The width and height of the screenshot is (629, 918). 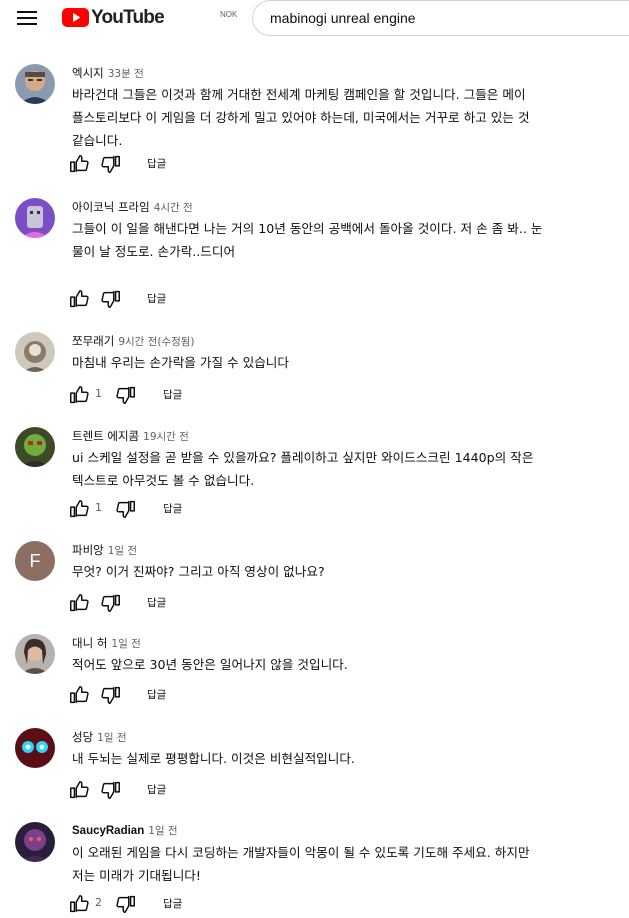 What do you see at coordinates (105, 436) in the screenshot?
I see `comment-author: 트렌트 에지콤` at bounding box center [105, 436].